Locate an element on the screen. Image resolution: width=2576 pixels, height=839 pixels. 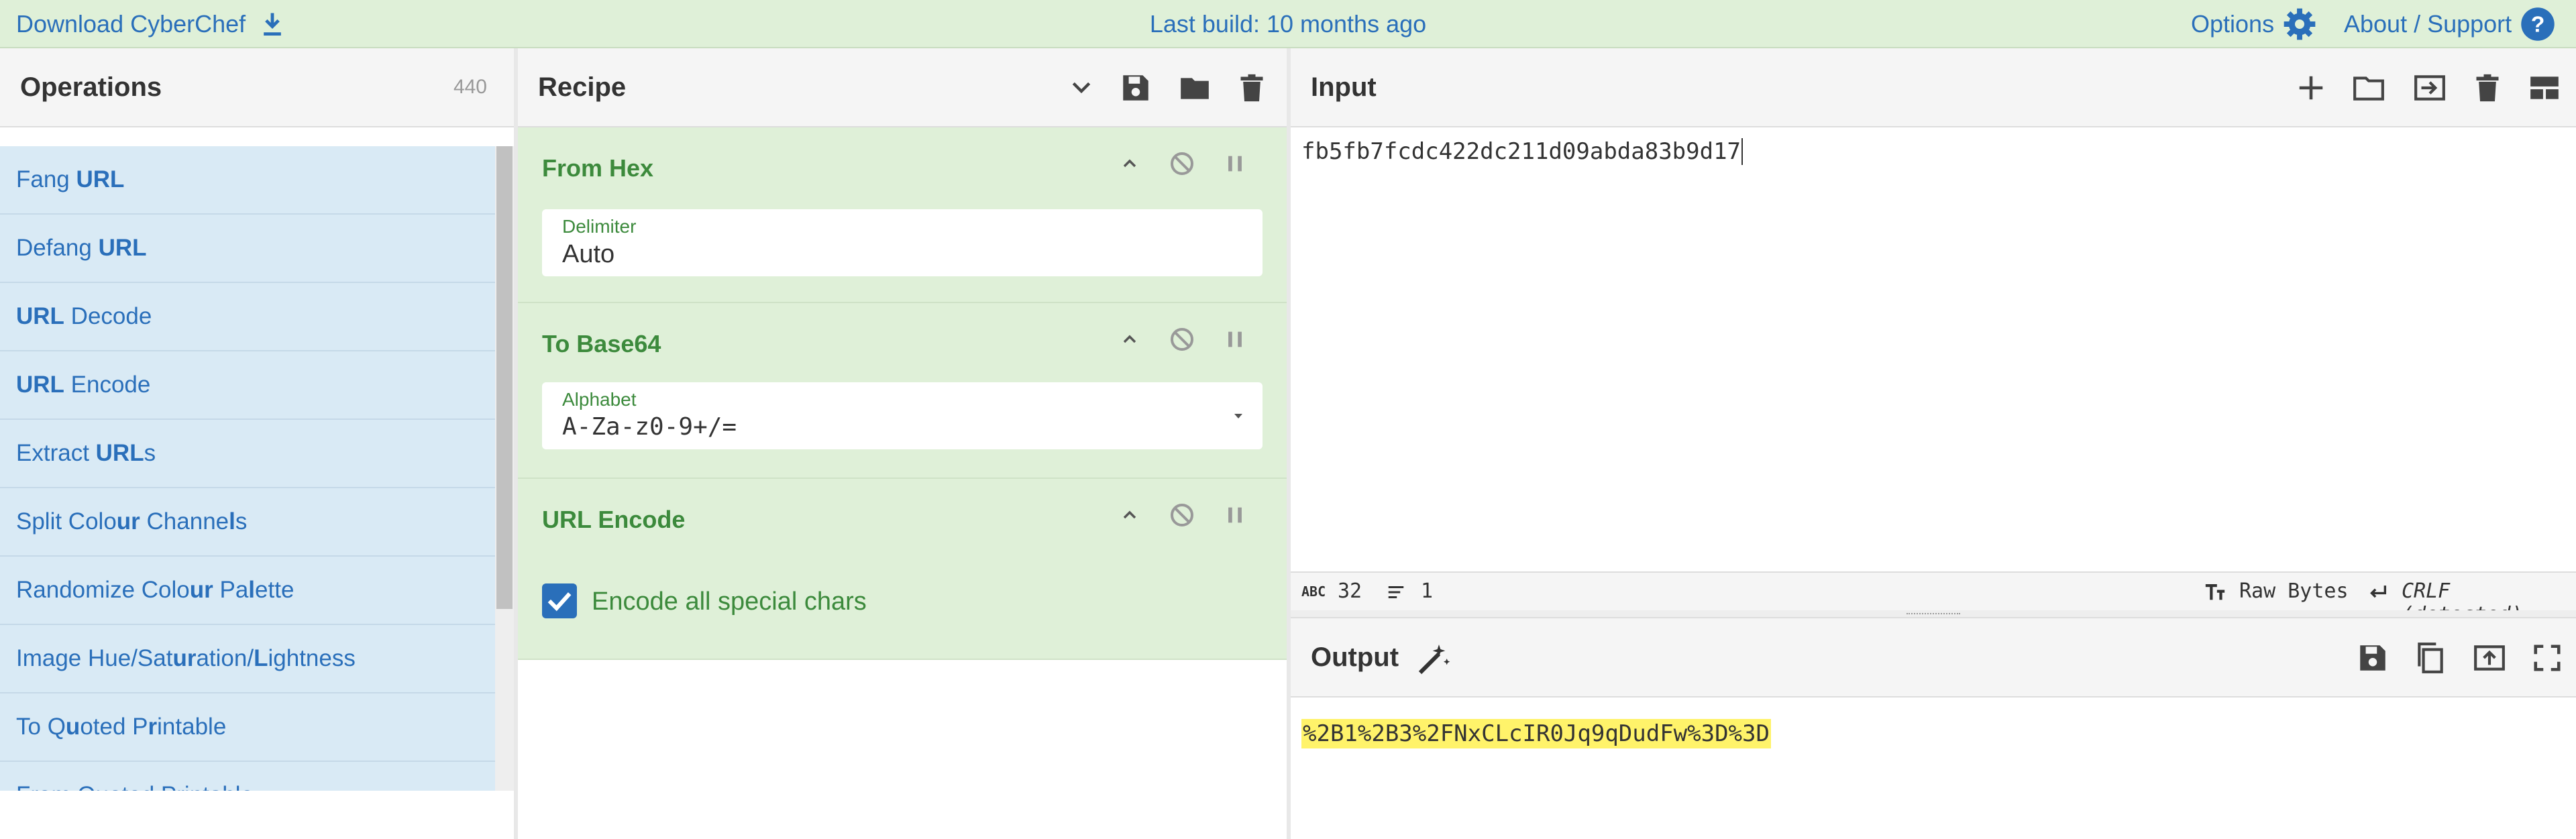
text-encoding-icon is located at coordinates (2215, 592).